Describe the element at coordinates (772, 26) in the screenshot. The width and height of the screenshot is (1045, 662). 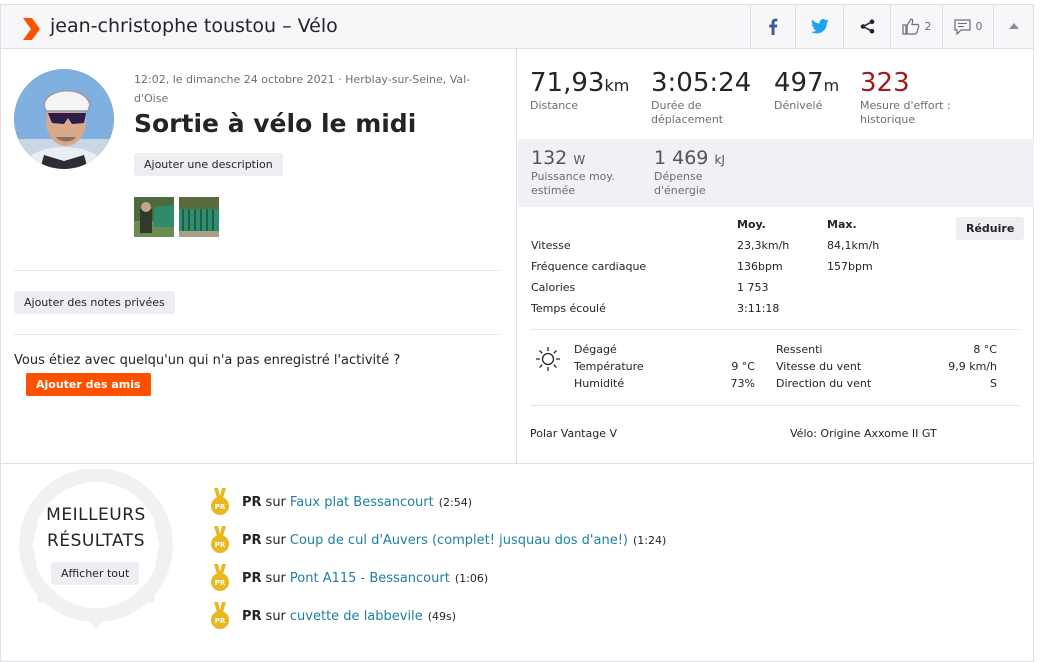
I see `facebook-share-button` at that location.